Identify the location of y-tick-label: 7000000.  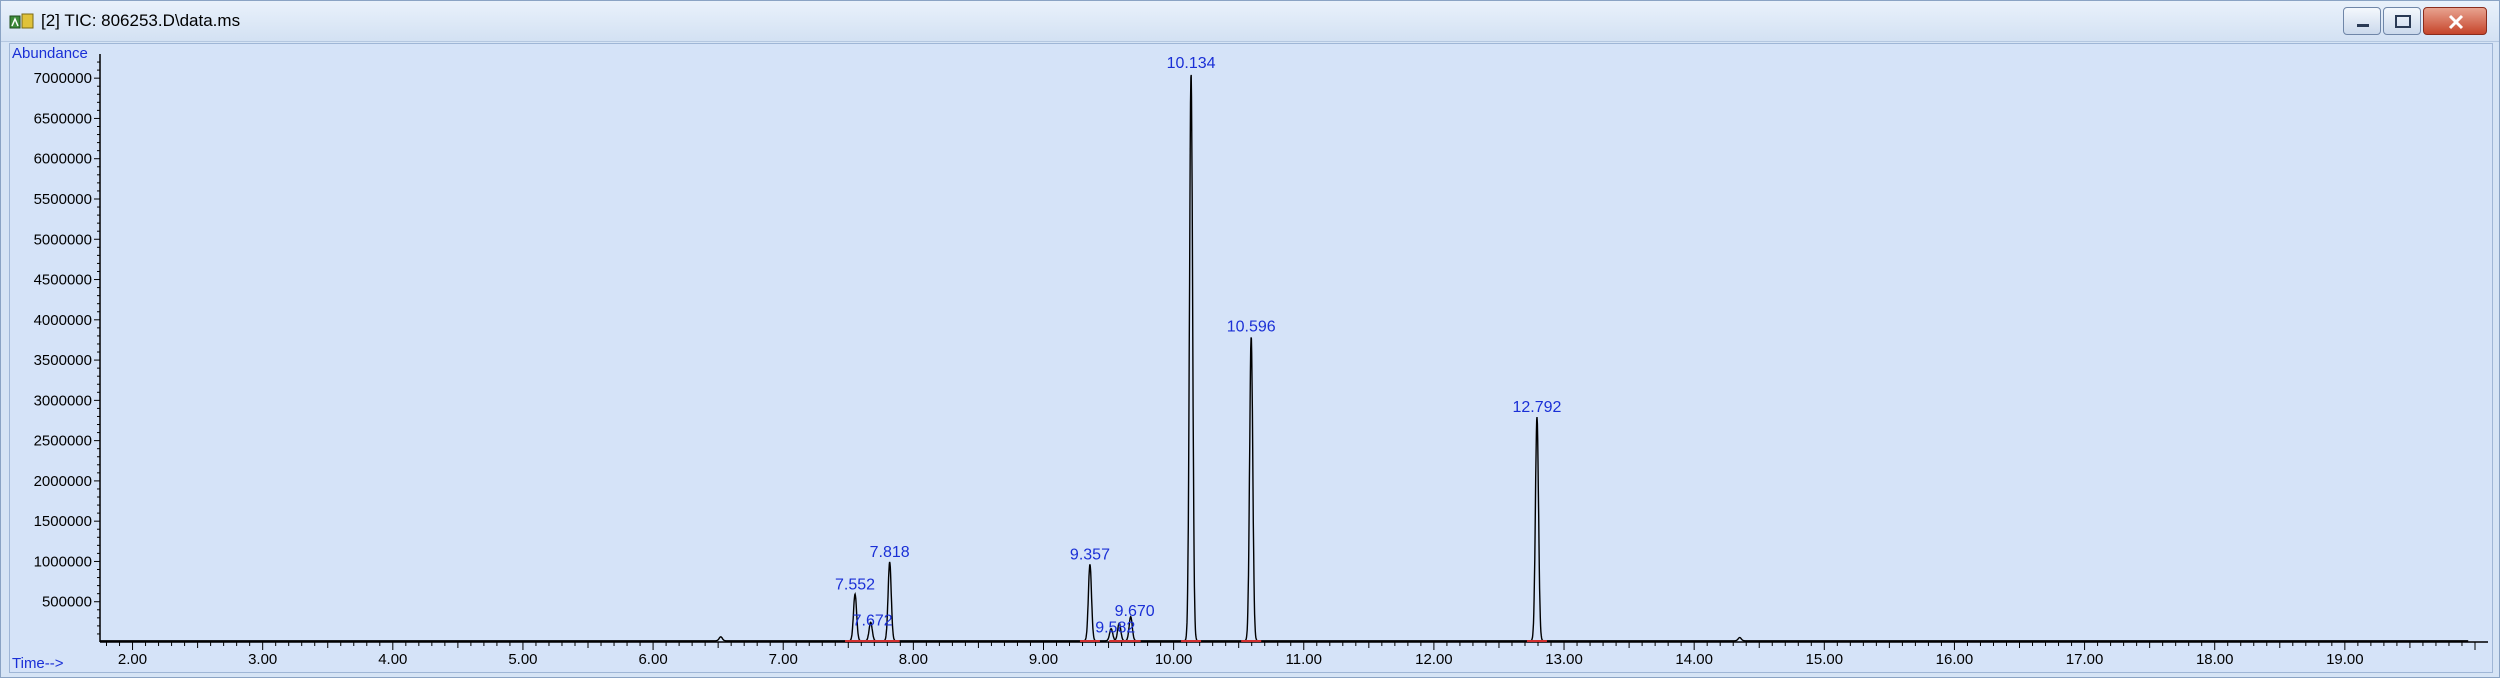
(63, 78).